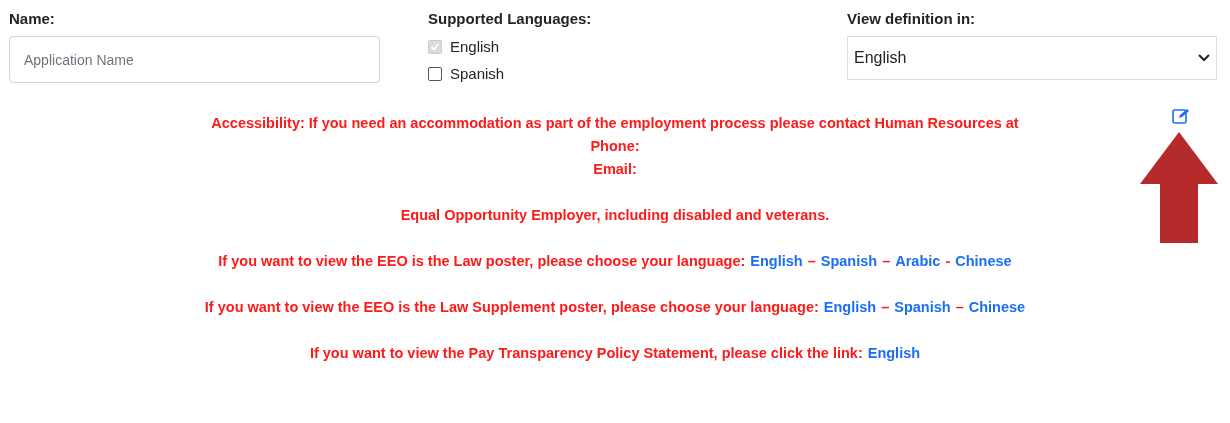 The width and height of the screenshot is (1230, 423). Describe the element at coordinates (510, 19) in the screenshot. I see `field-label: Supported Languages:` at that location.